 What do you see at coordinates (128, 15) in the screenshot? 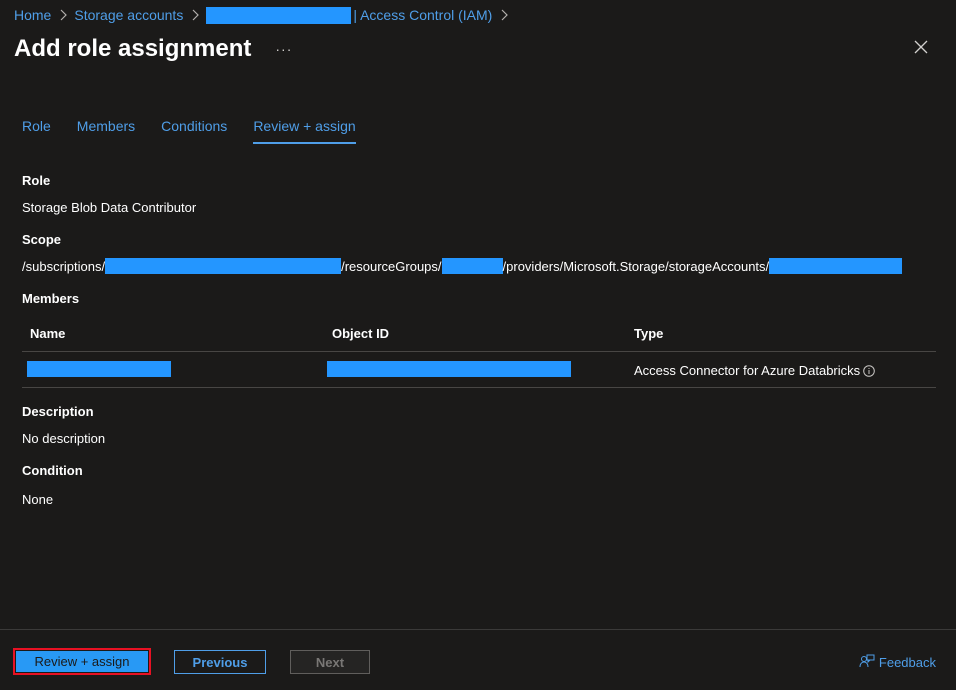
I see `breadcrumb-storage-accounts: Storage accounts` at bounding box center [128, 15].